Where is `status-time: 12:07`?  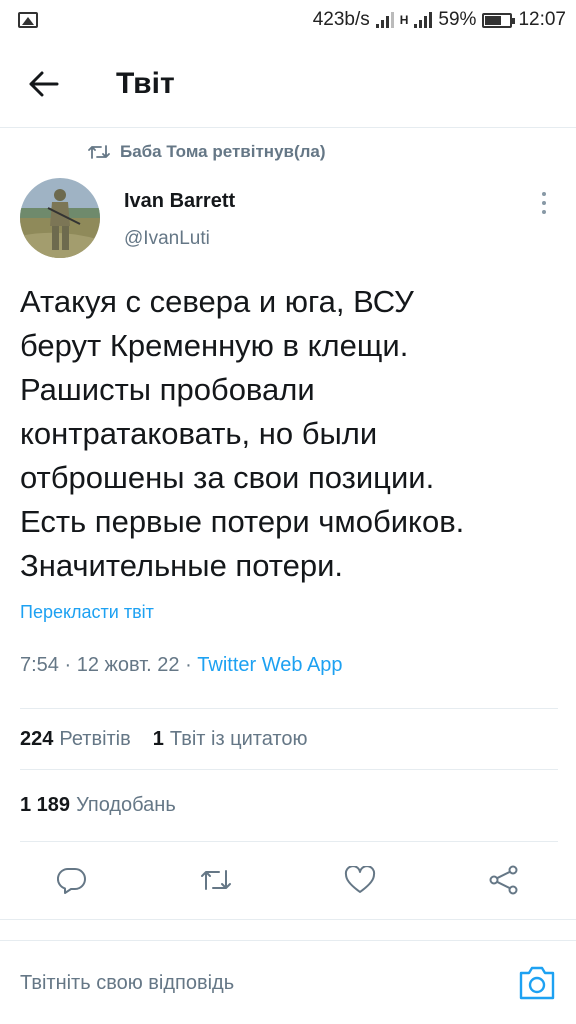 status-time: 12:07 is located at coordinates (542, 19).